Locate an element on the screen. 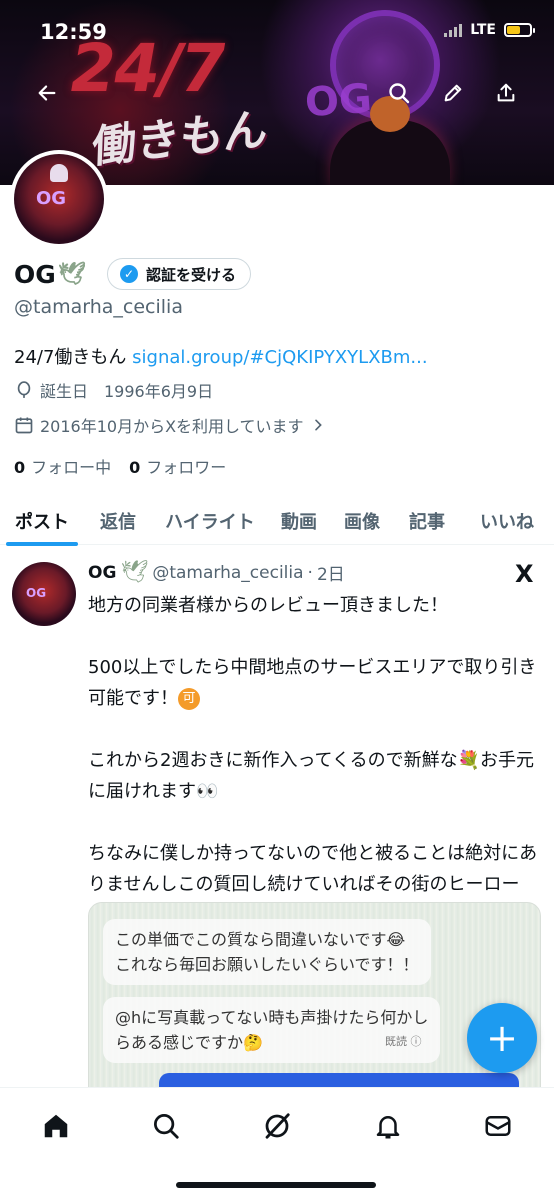 Image resolution: width=554 pixels, height=1199 pixels. home-indicator is located at coordinates (276, 1185).